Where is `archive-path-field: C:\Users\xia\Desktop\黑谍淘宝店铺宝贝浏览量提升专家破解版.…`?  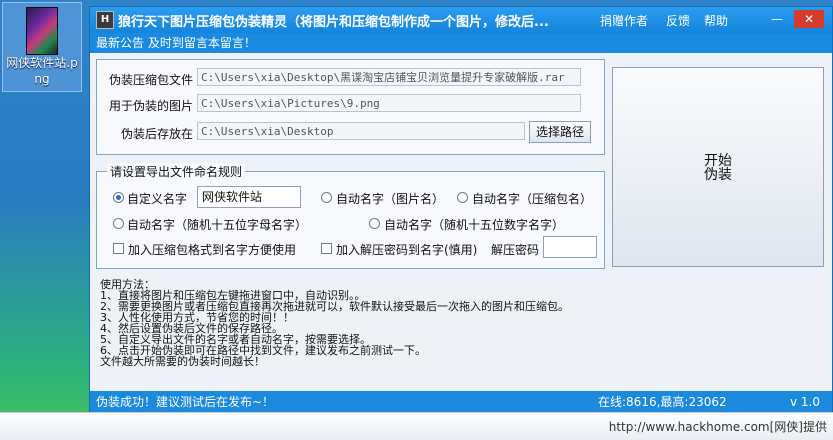
archive-path-field: C:\Users\xia\Desktop\黑谍淘宝店铺宝贝浏览量提升专家破解版.… is located at coordinates (389, 77).